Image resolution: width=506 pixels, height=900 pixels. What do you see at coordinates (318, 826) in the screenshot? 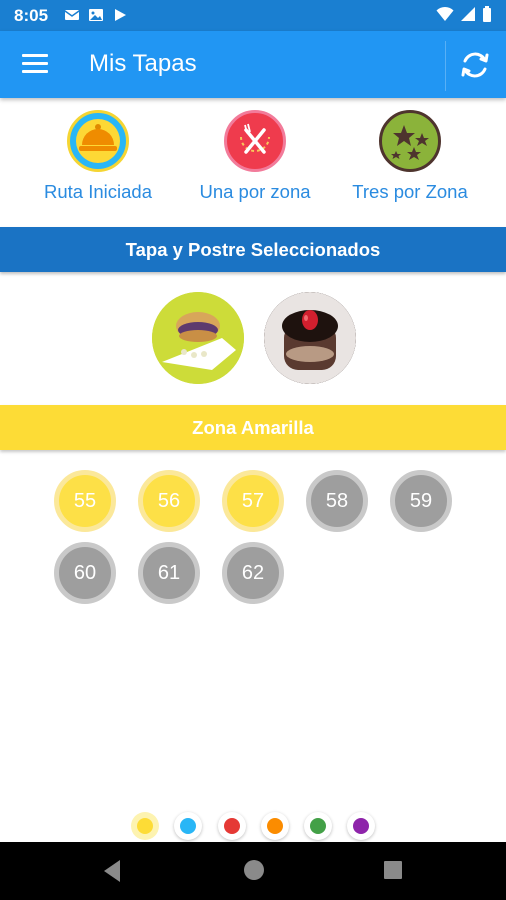
I see `zone-dot-verde` at bounding box center [318, 826].